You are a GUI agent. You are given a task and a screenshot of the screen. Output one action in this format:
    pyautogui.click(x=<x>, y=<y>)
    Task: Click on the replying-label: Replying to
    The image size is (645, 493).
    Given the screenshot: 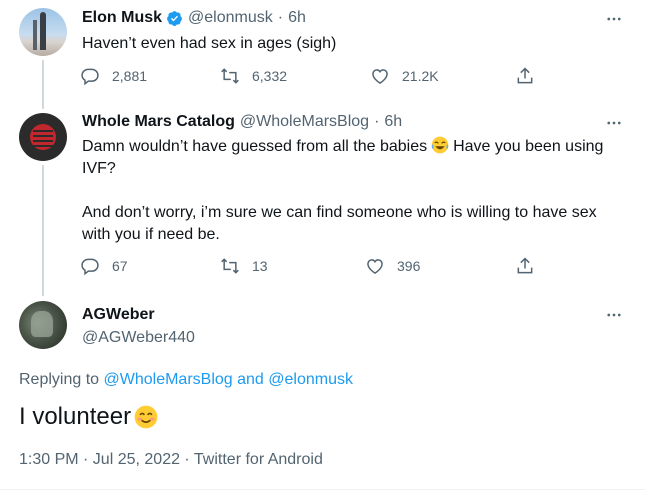 What is the action you would take?
    pyautogui.click(x=59, y=379)
    